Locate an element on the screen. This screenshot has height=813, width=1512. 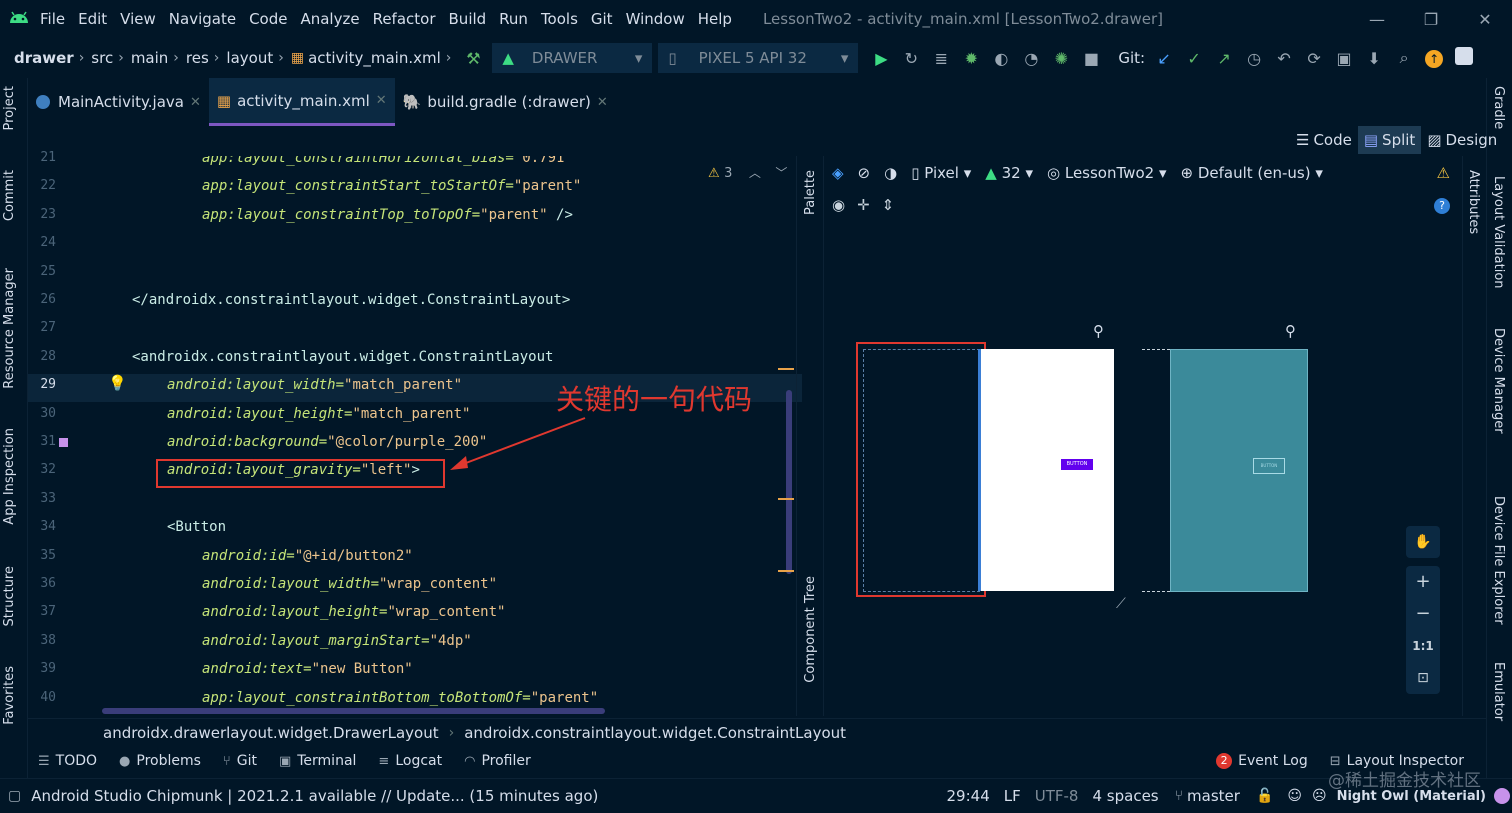
menu-refactor: Refactor is located at coordinates (404, 19).